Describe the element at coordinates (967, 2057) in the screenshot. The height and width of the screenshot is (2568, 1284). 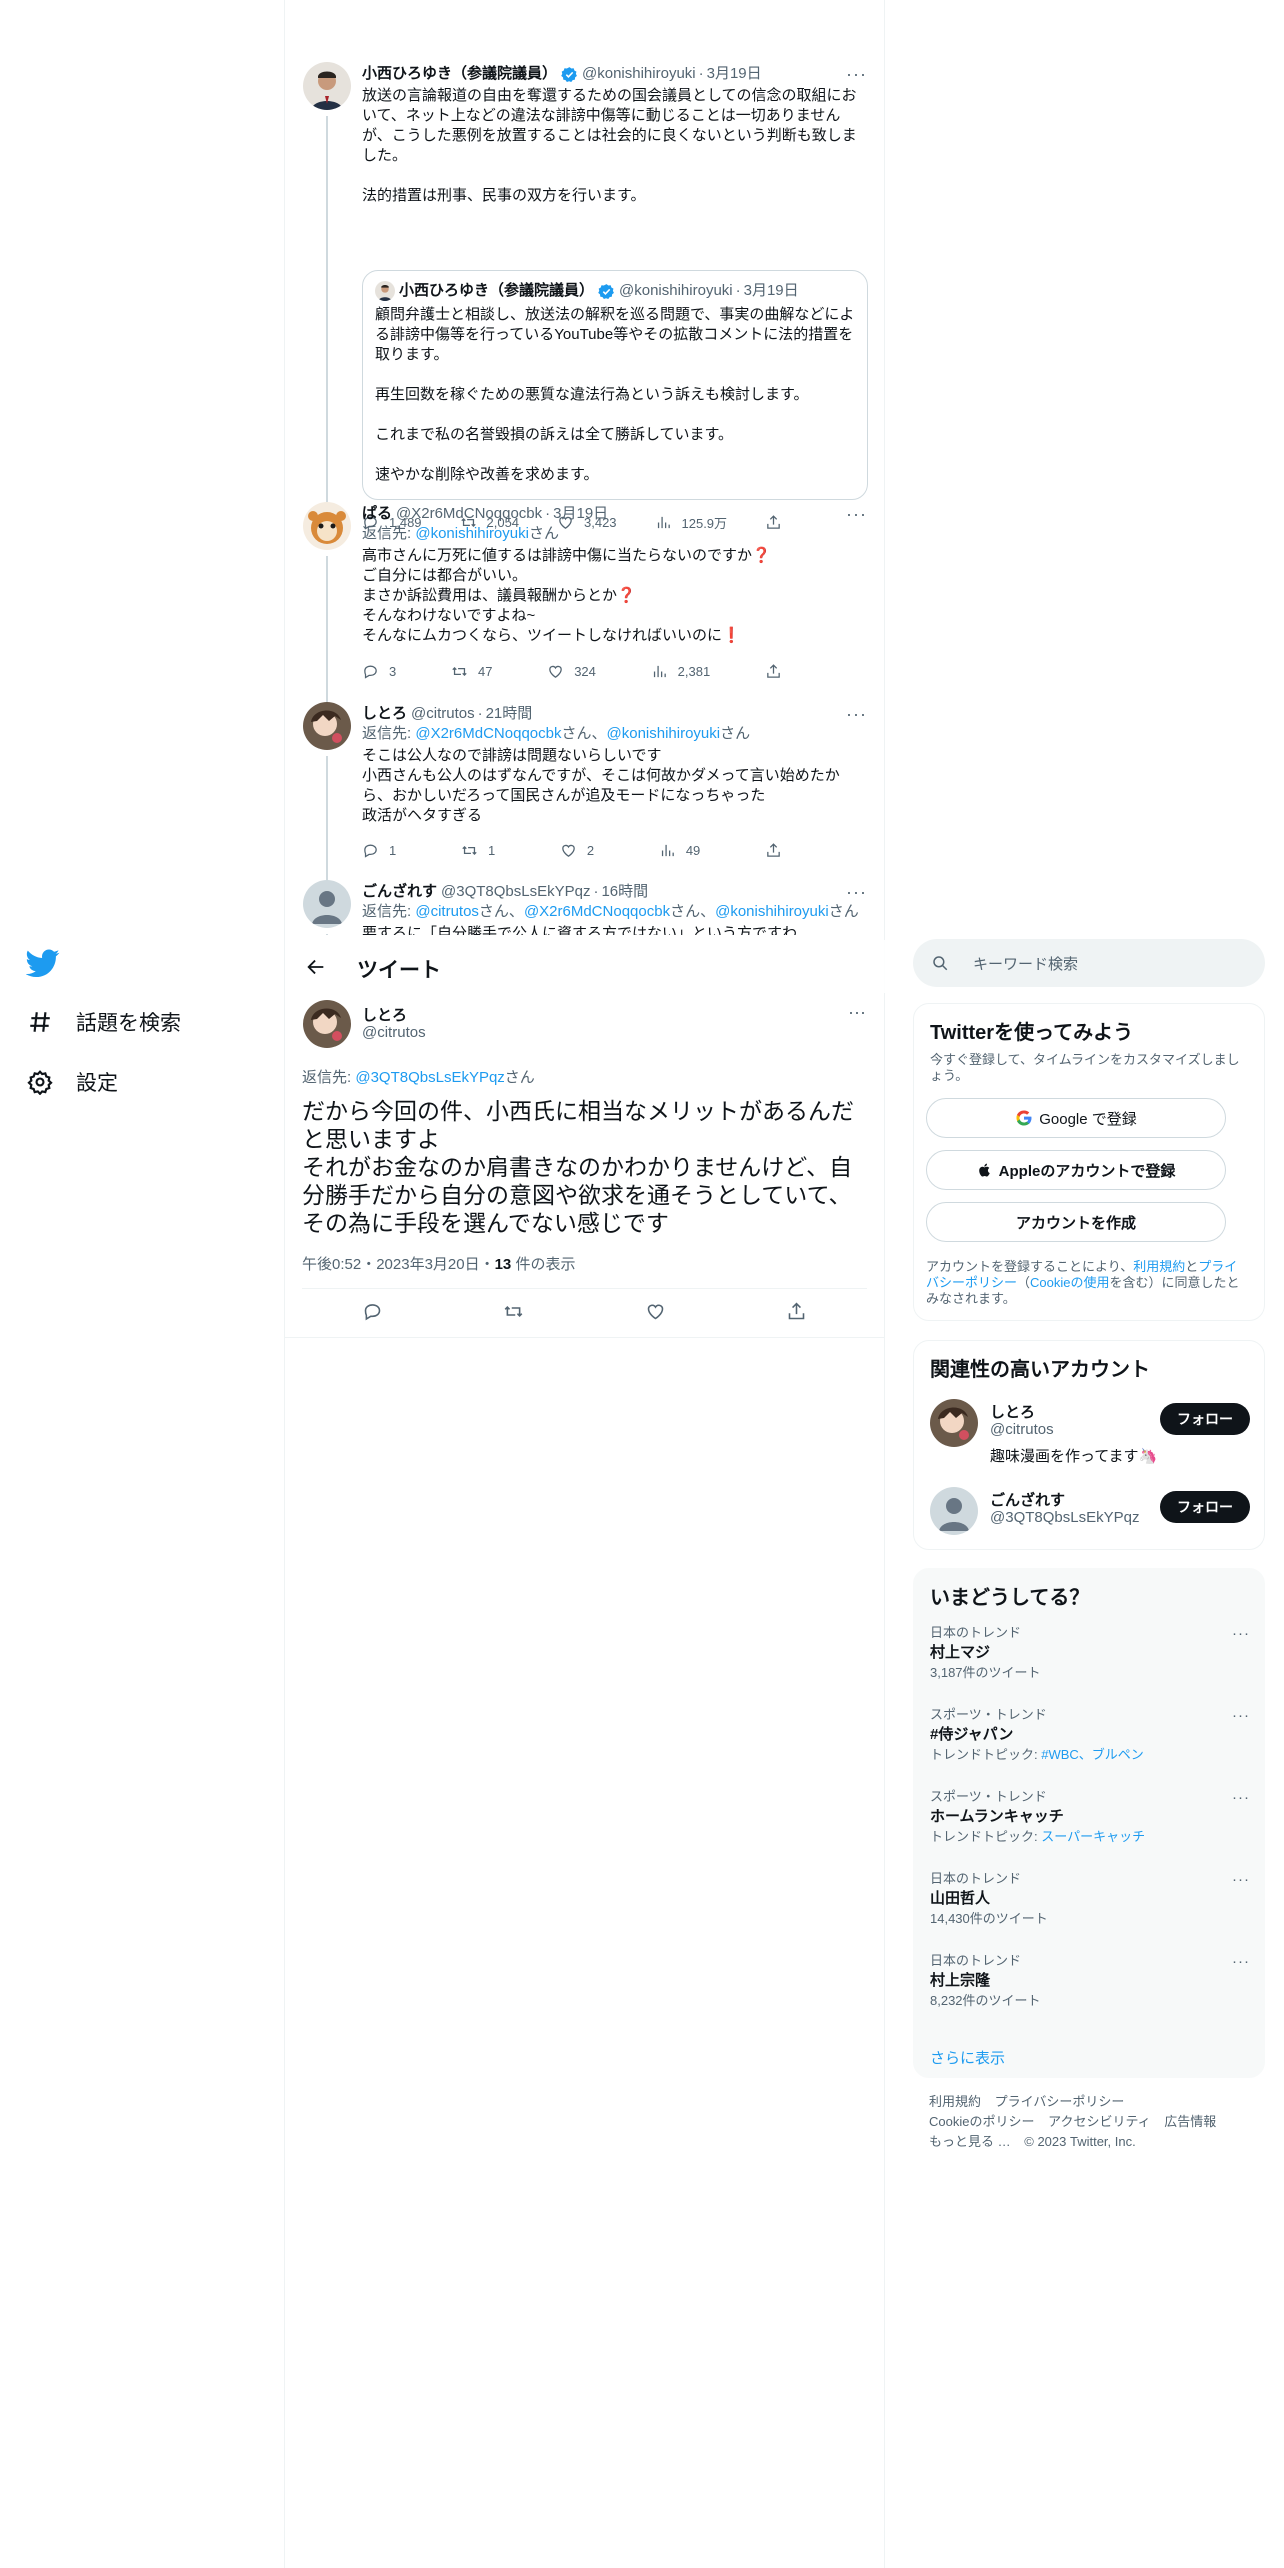
I see `show-more-link: さらに表示` at that location.